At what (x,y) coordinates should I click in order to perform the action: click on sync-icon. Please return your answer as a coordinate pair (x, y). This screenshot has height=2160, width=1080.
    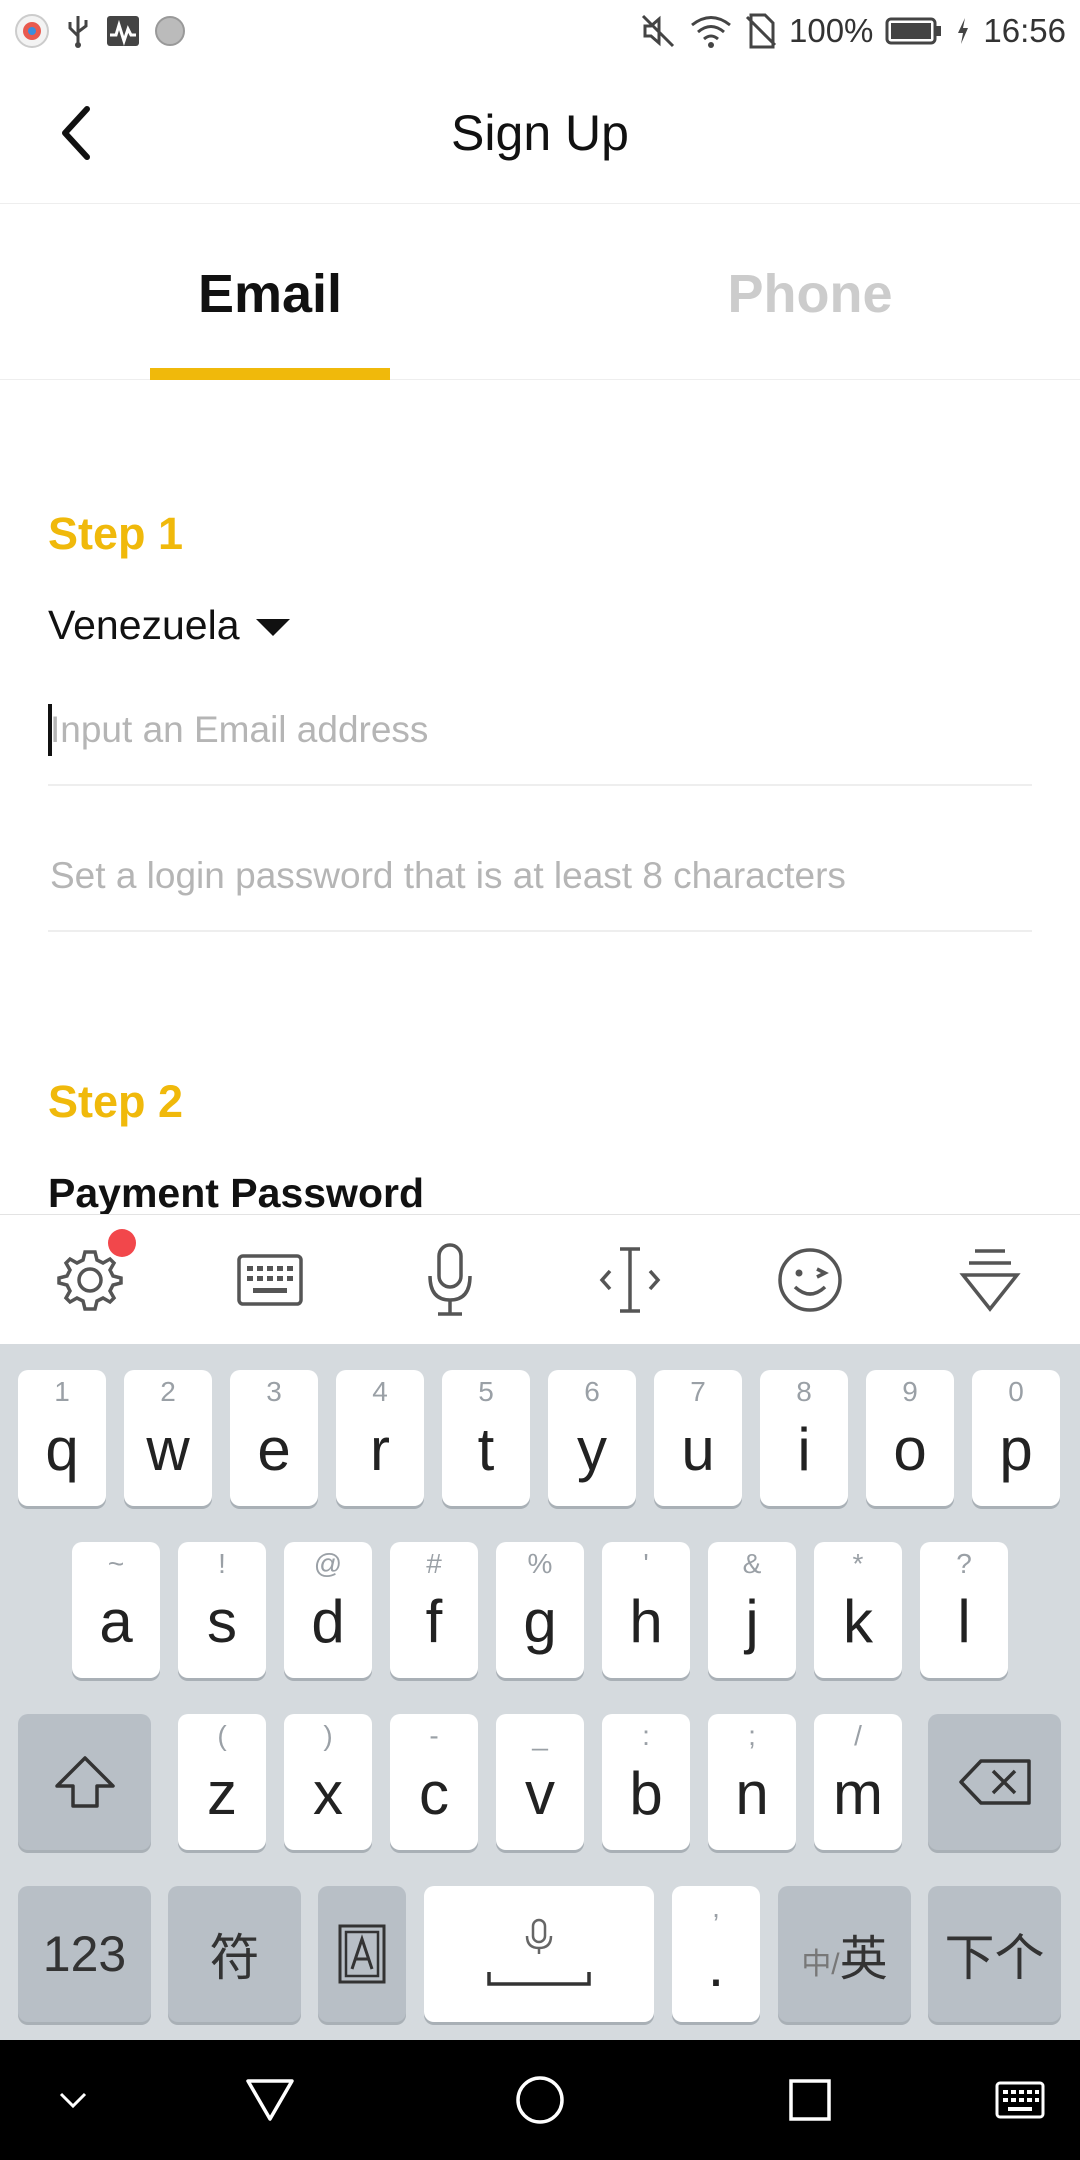
    Looking at the image, I should click on (170, 31).